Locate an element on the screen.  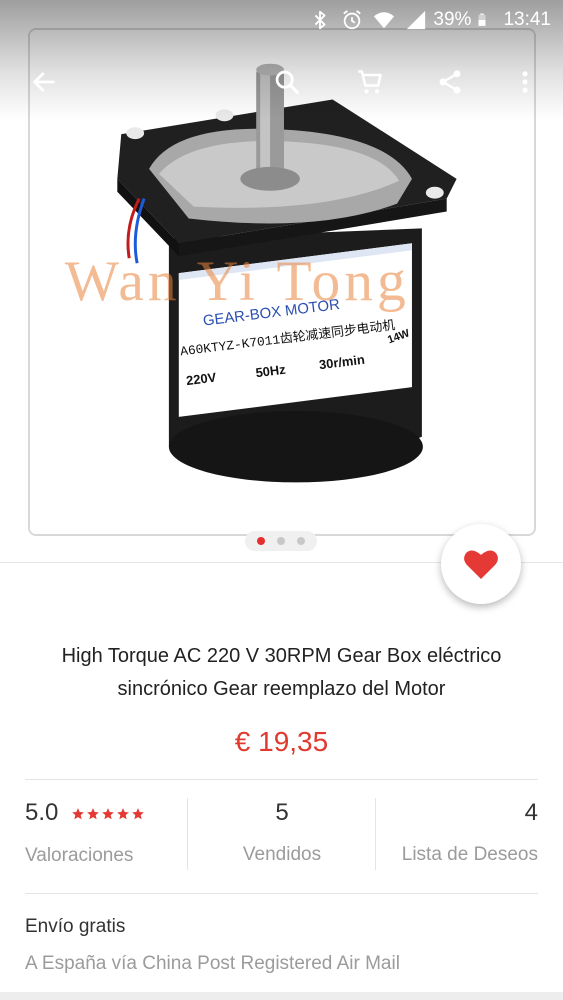
star-rating is located at coordinates (108, 814).